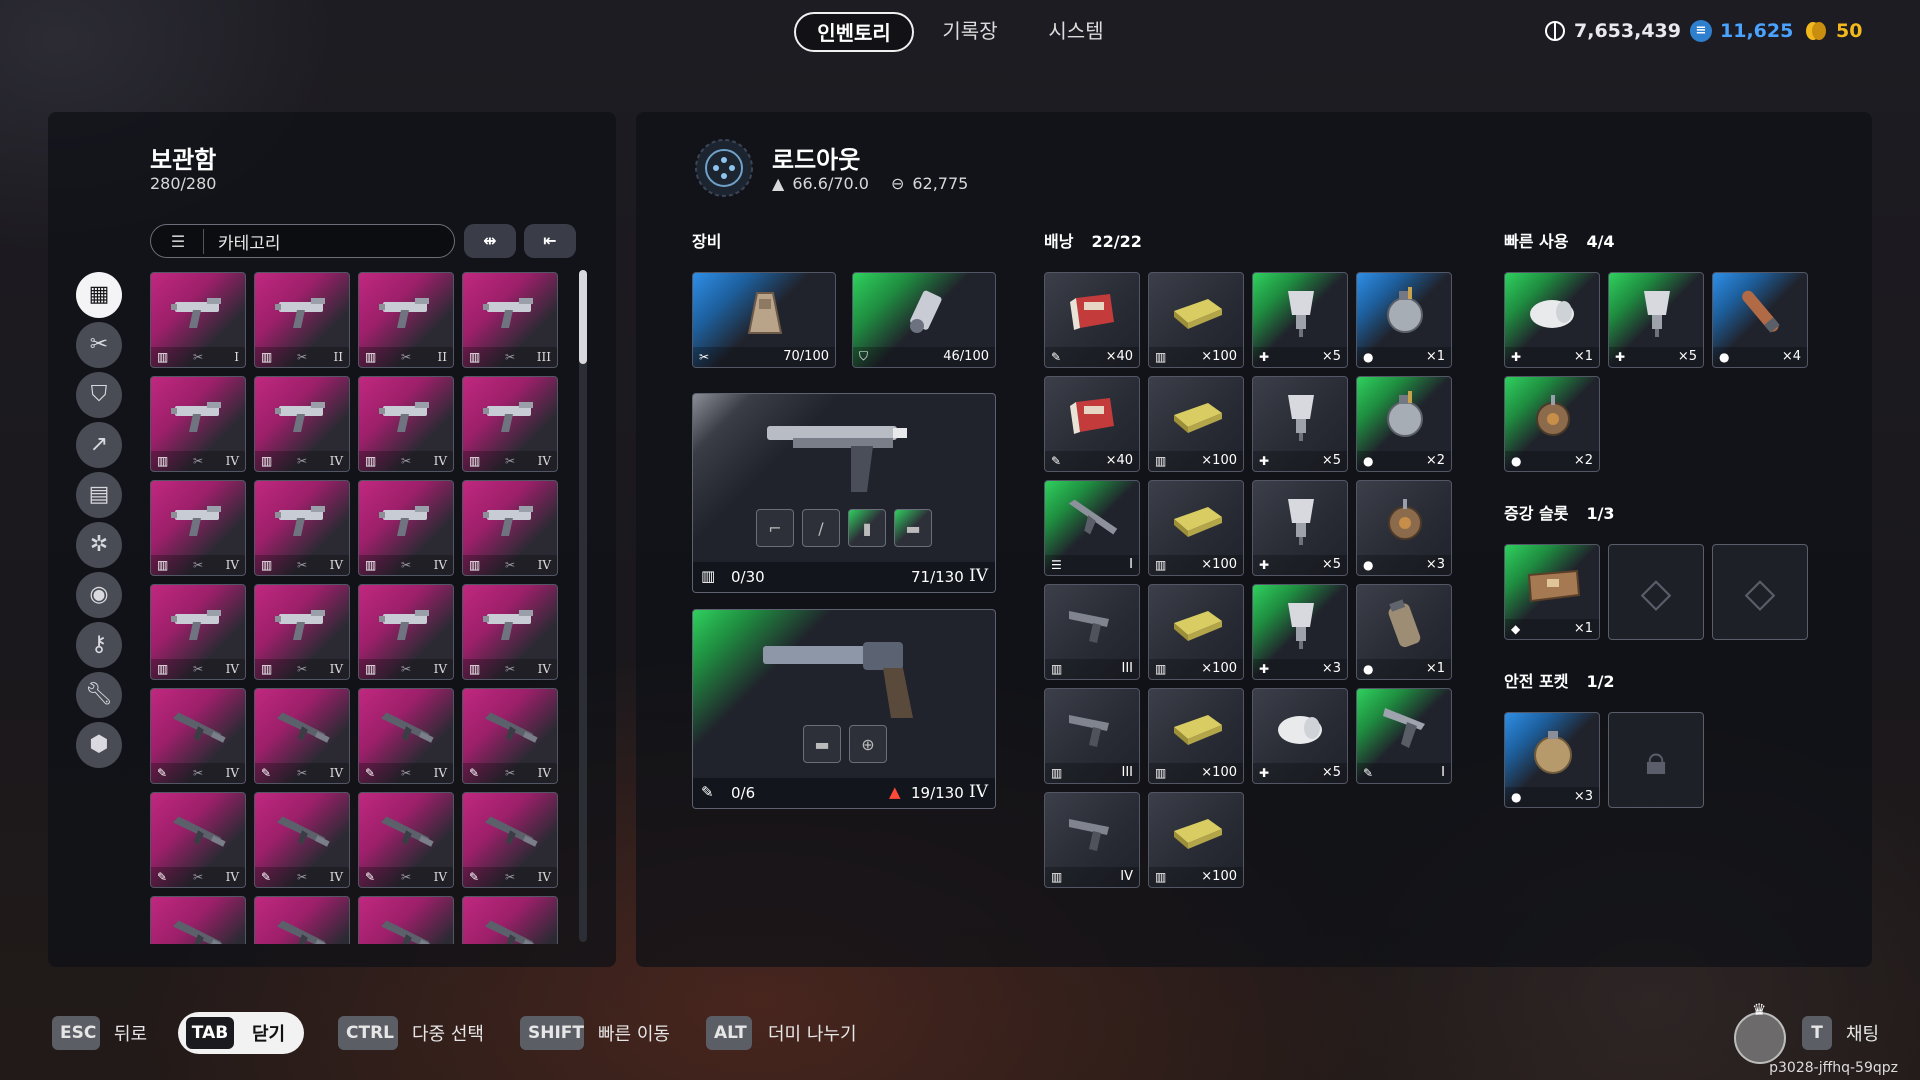 This screenshot has width=1920, height=1080. I want to click on tab-records: 기록장, so click(970, 32).